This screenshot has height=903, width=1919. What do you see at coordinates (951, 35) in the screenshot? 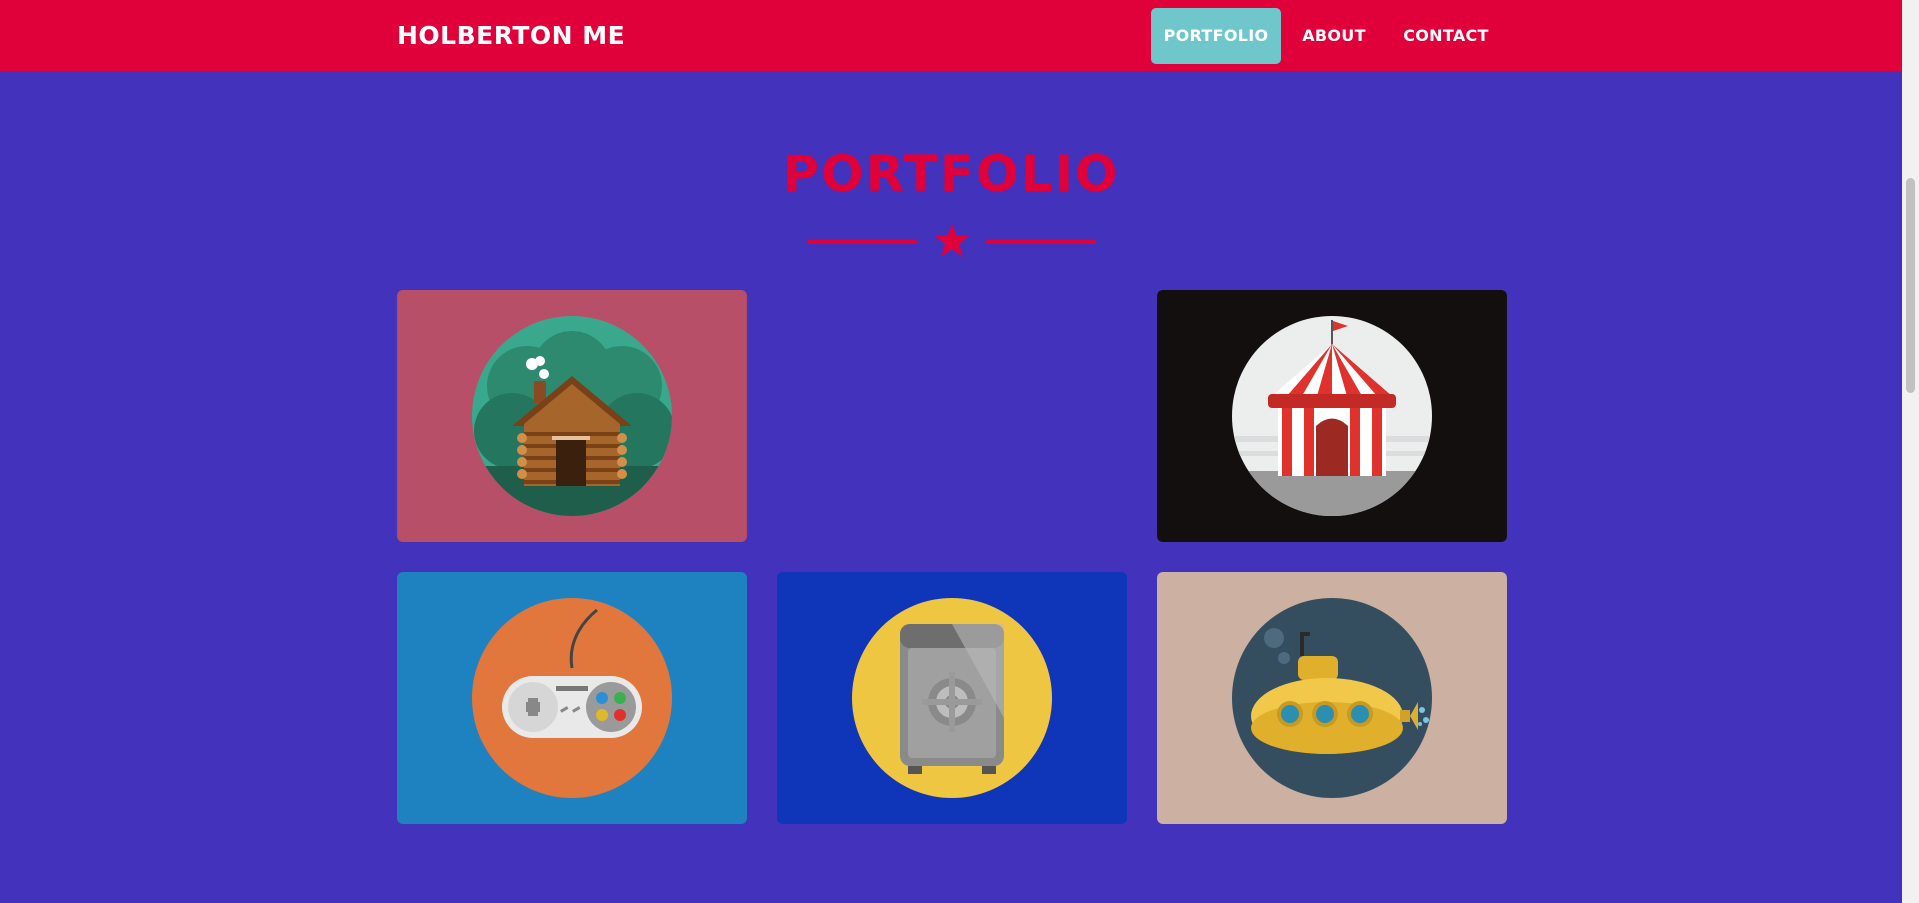
I see `navbar: HOLBERTON ME PORTFOLIO ABOUT CONTACT` at bounding box center [951, 35].